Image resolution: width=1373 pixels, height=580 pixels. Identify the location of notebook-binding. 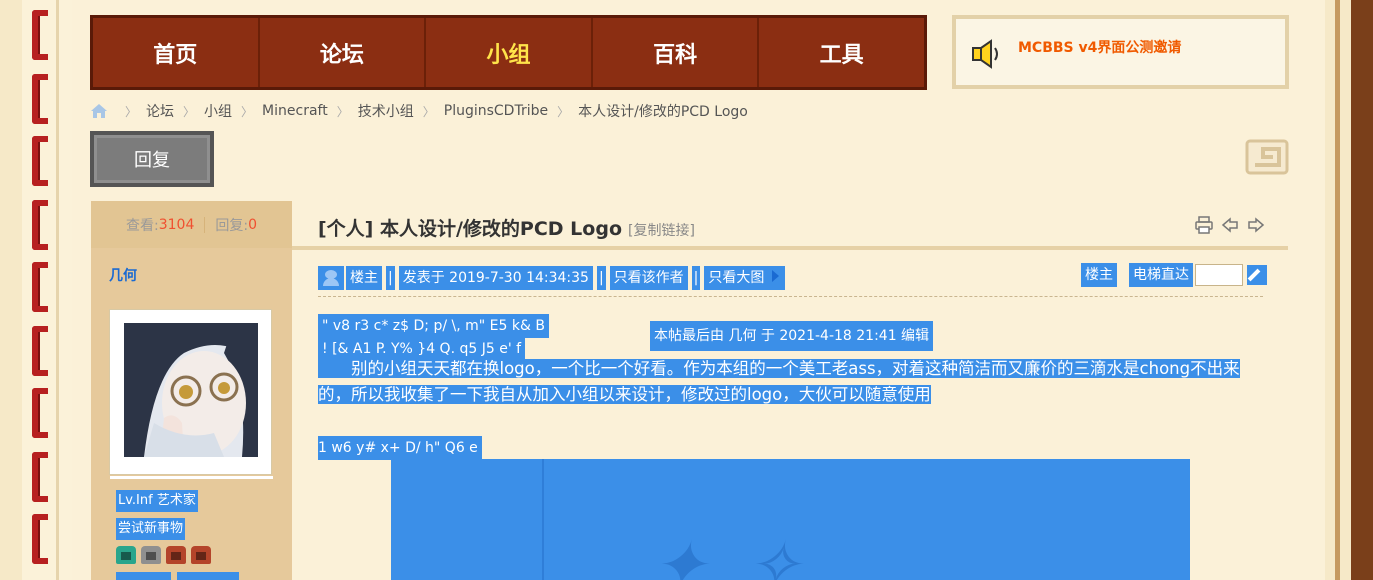
(47, 290).